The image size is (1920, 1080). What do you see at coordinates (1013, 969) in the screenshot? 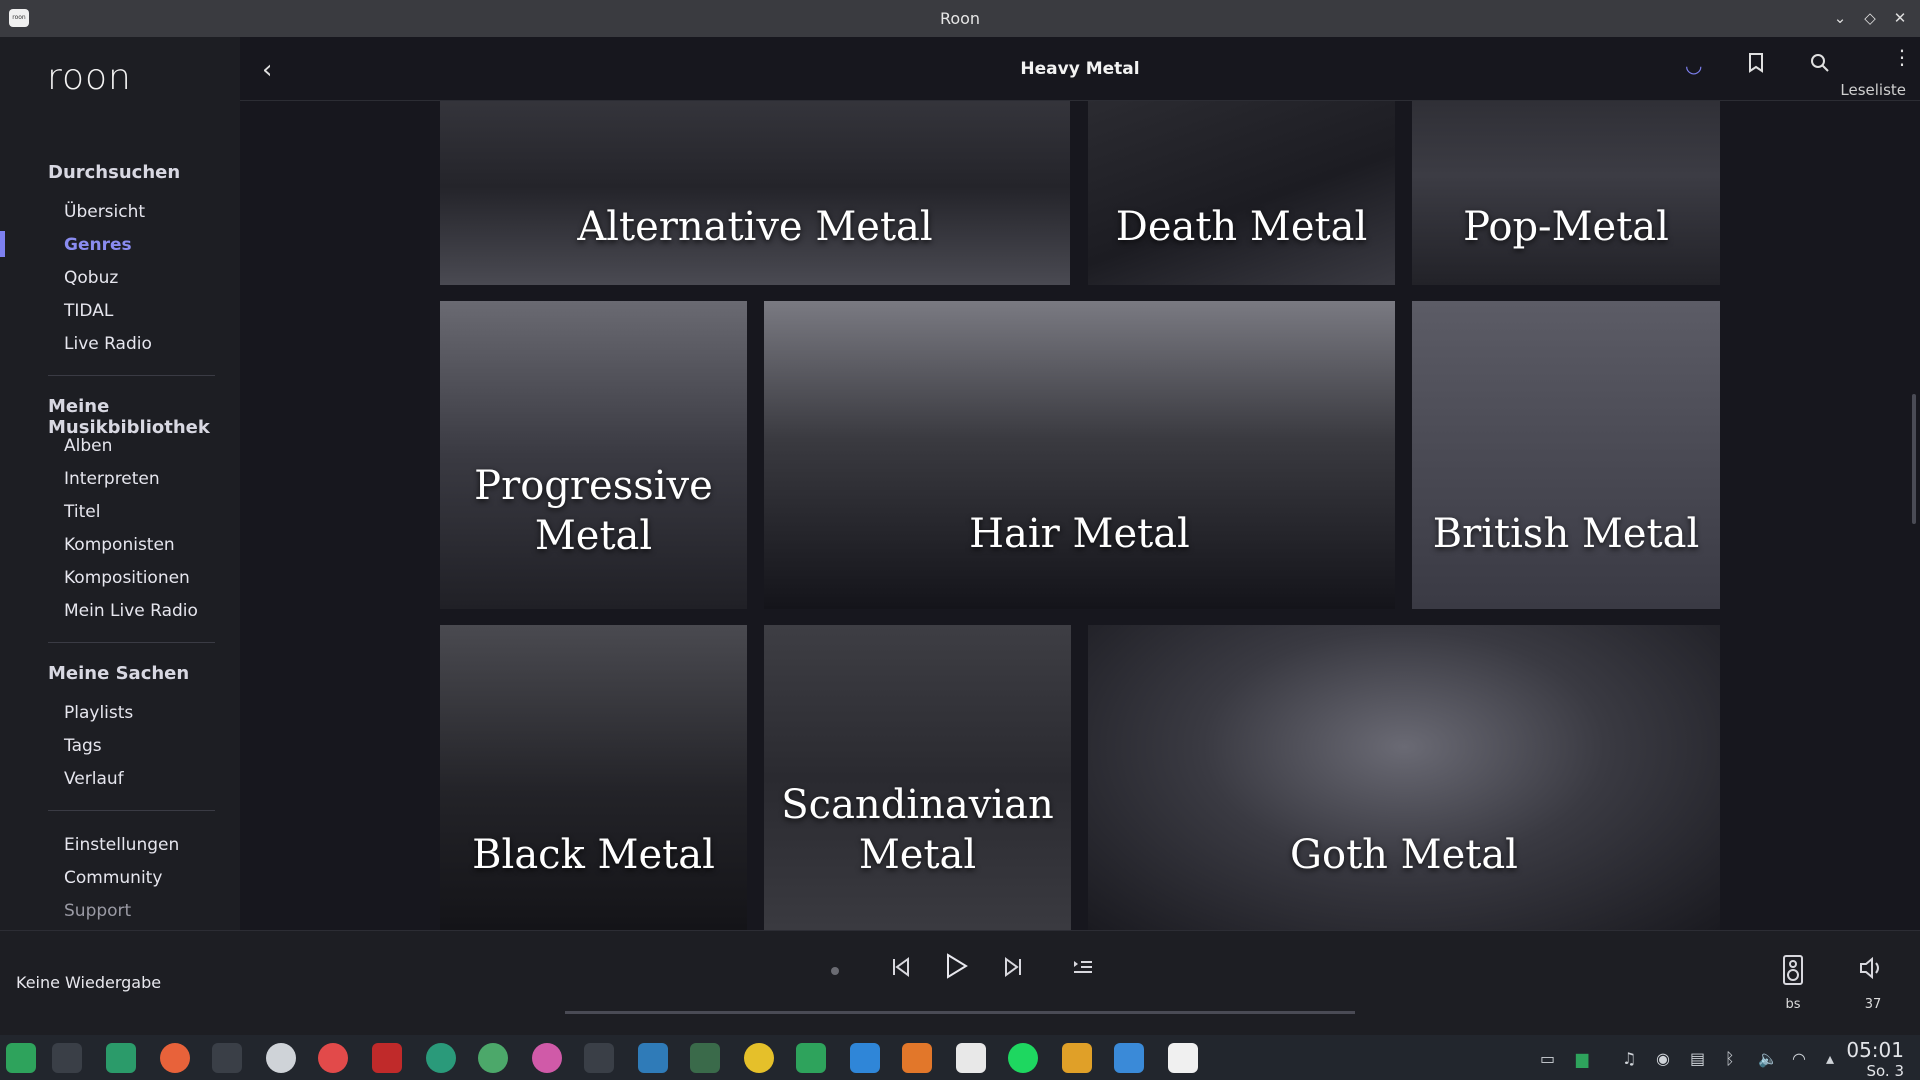
I see `next-icon` at bounding box center [1013, 969].